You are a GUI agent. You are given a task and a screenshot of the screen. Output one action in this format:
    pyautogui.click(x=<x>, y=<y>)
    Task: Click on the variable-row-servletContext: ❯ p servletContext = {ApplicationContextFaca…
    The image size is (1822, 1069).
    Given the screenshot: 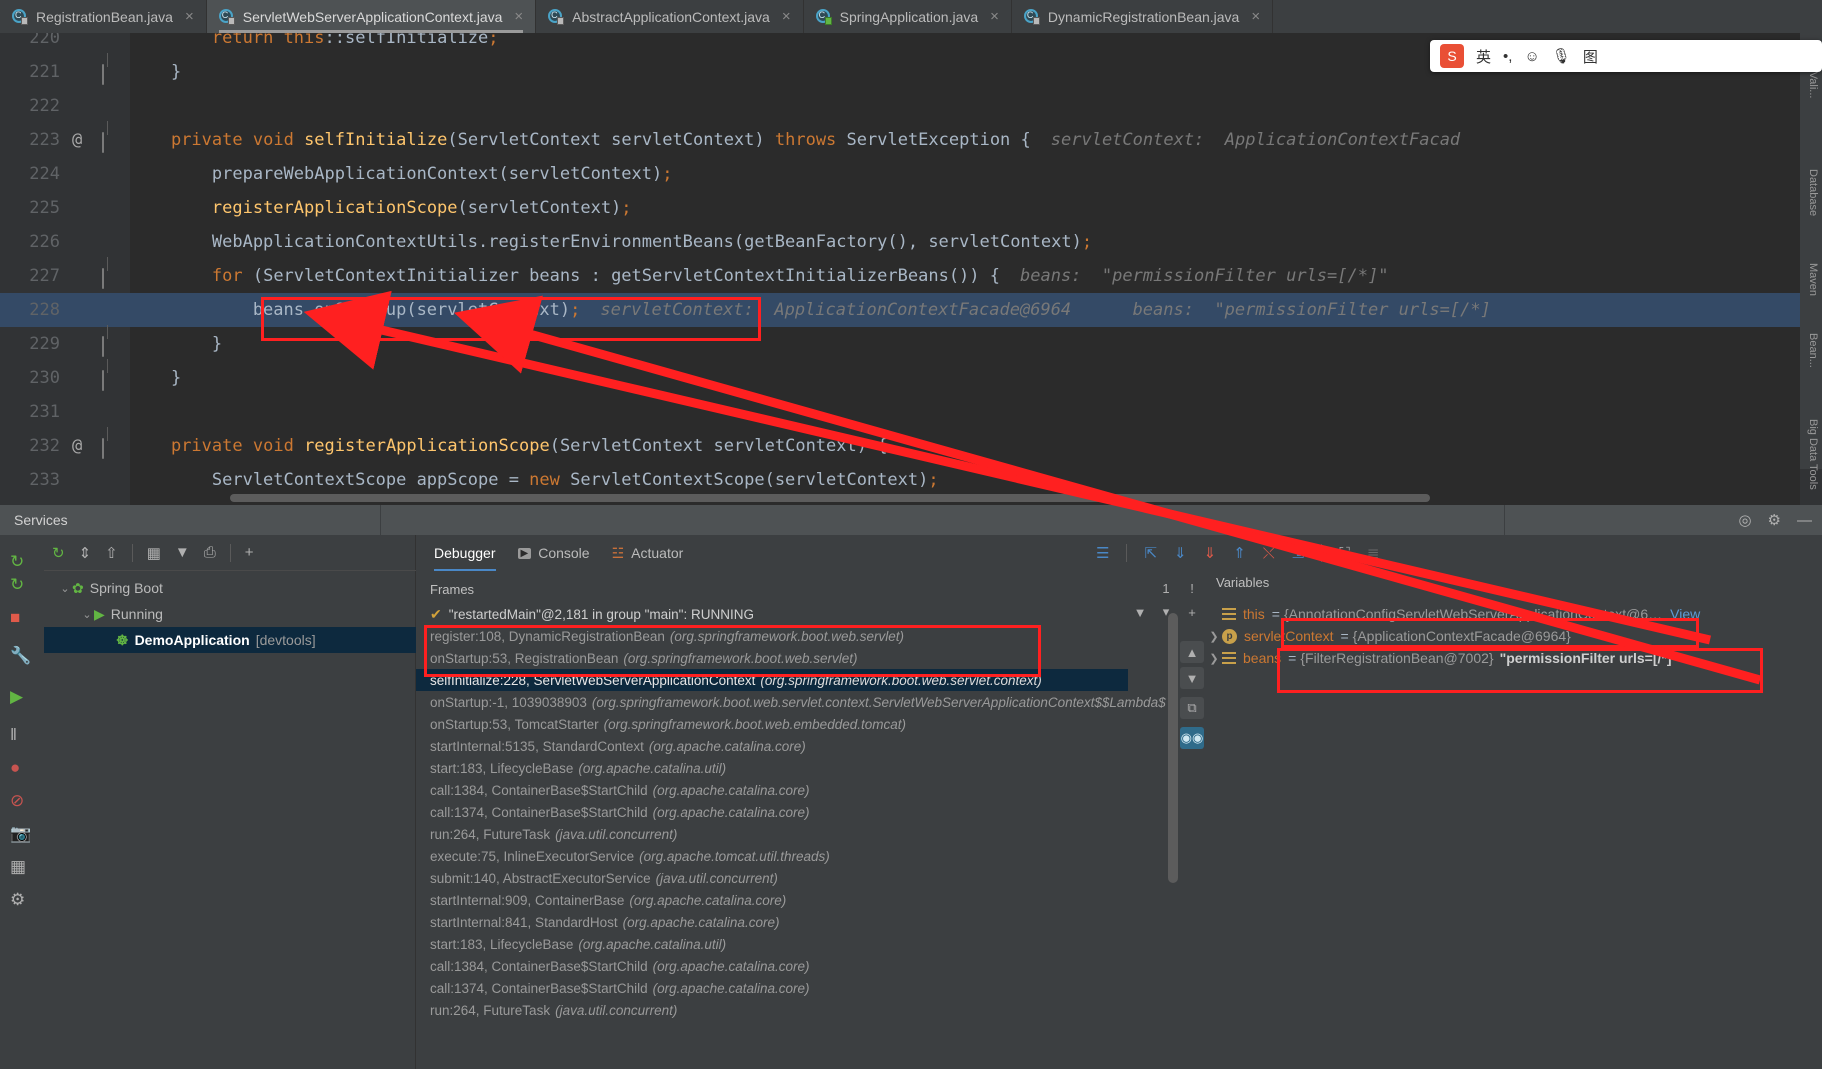 What is the action you would take?
    pyautogui.click(x=1514, y=636)
    